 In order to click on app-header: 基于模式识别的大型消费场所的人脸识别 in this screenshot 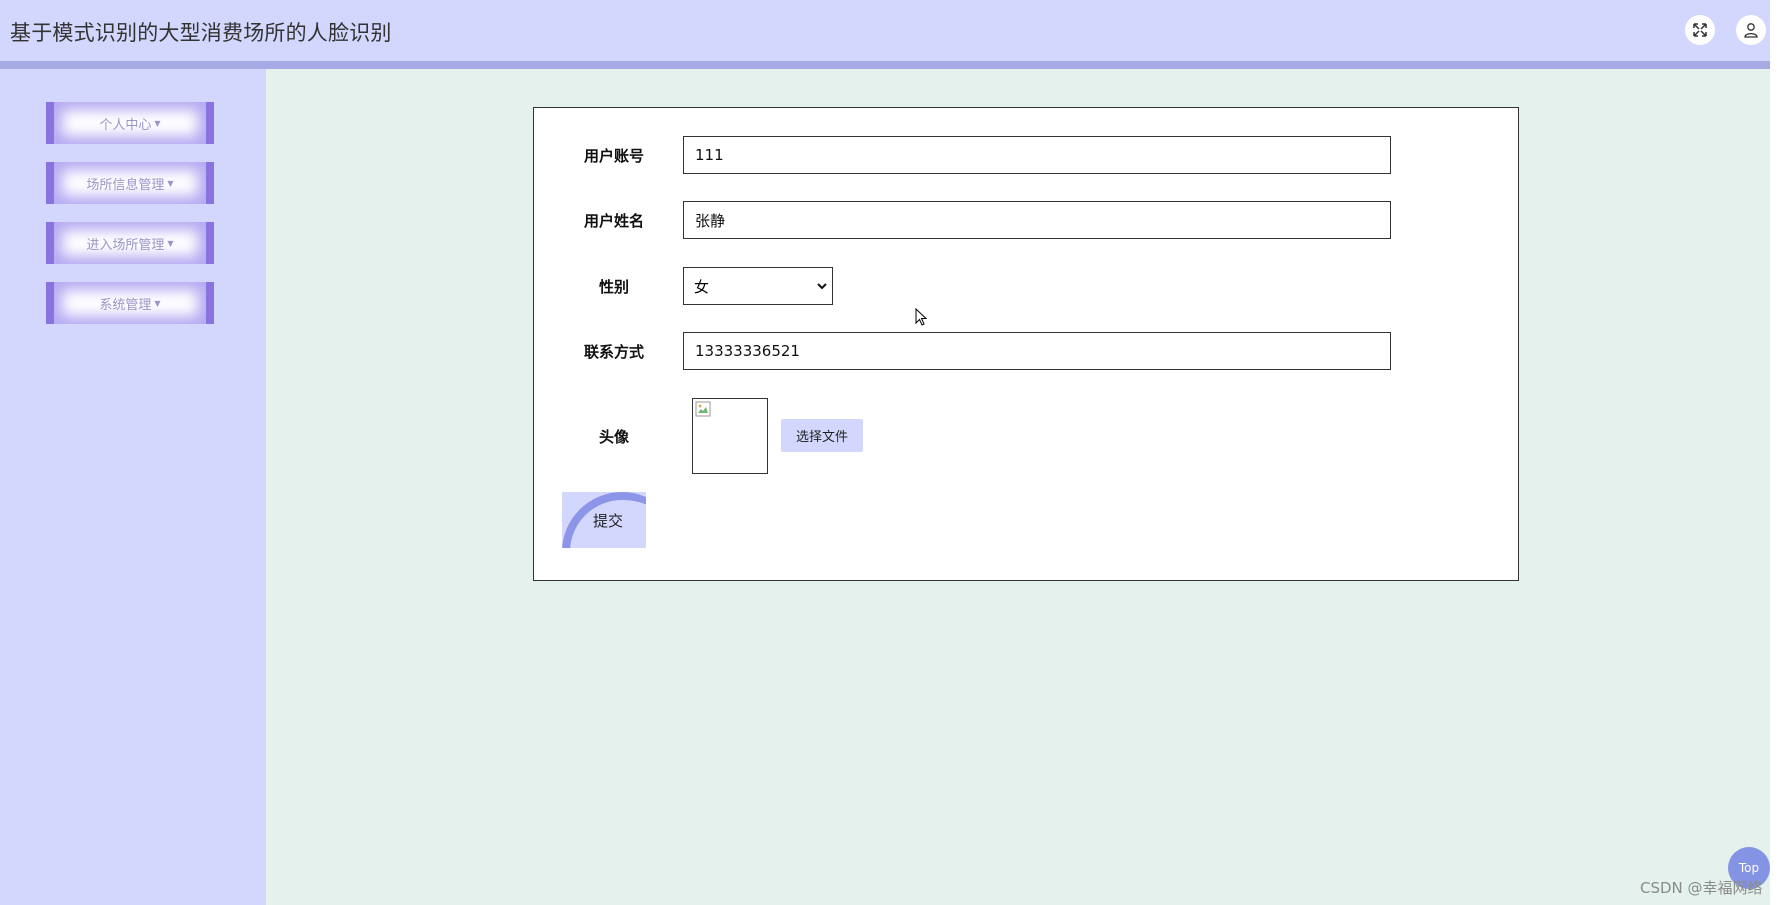, I will do `click(885, 30)`.